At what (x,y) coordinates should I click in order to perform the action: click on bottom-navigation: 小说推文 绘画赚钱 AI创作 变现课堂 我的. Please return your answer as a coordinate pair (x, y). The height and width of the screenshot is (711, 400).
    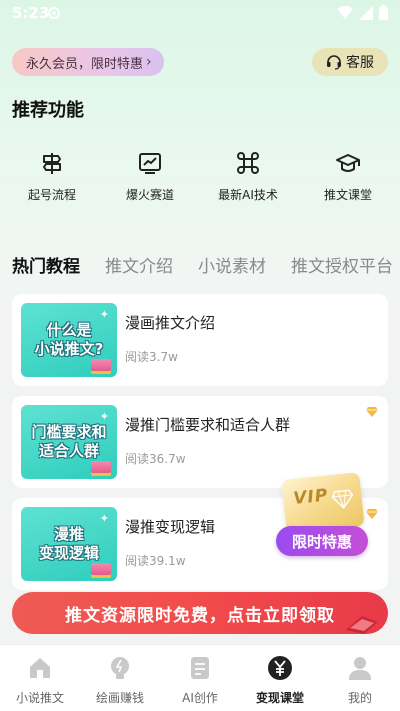
    Looking at the image, I should click on (200, 677).